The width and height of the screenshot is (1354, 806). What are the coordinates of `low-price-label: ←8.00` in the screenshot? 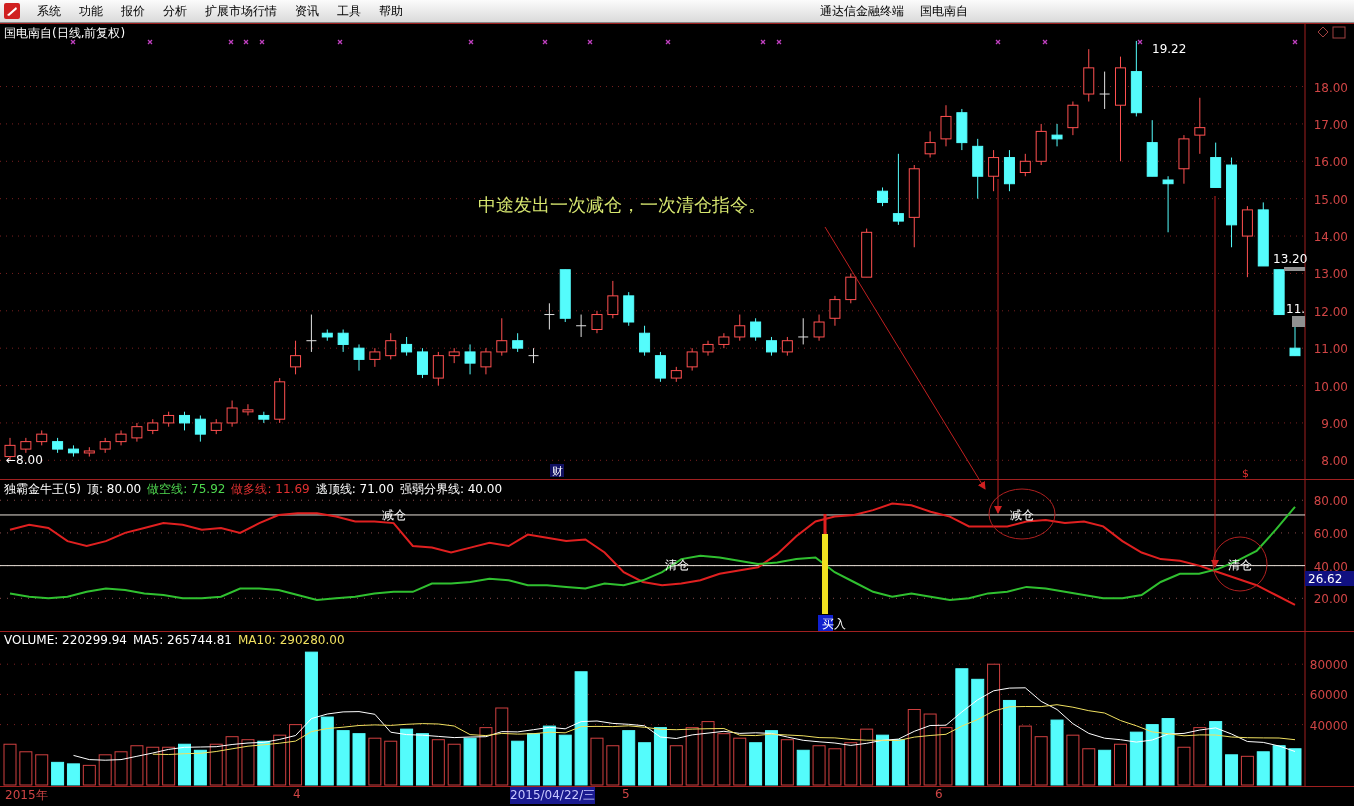 It's located at (24, 460).